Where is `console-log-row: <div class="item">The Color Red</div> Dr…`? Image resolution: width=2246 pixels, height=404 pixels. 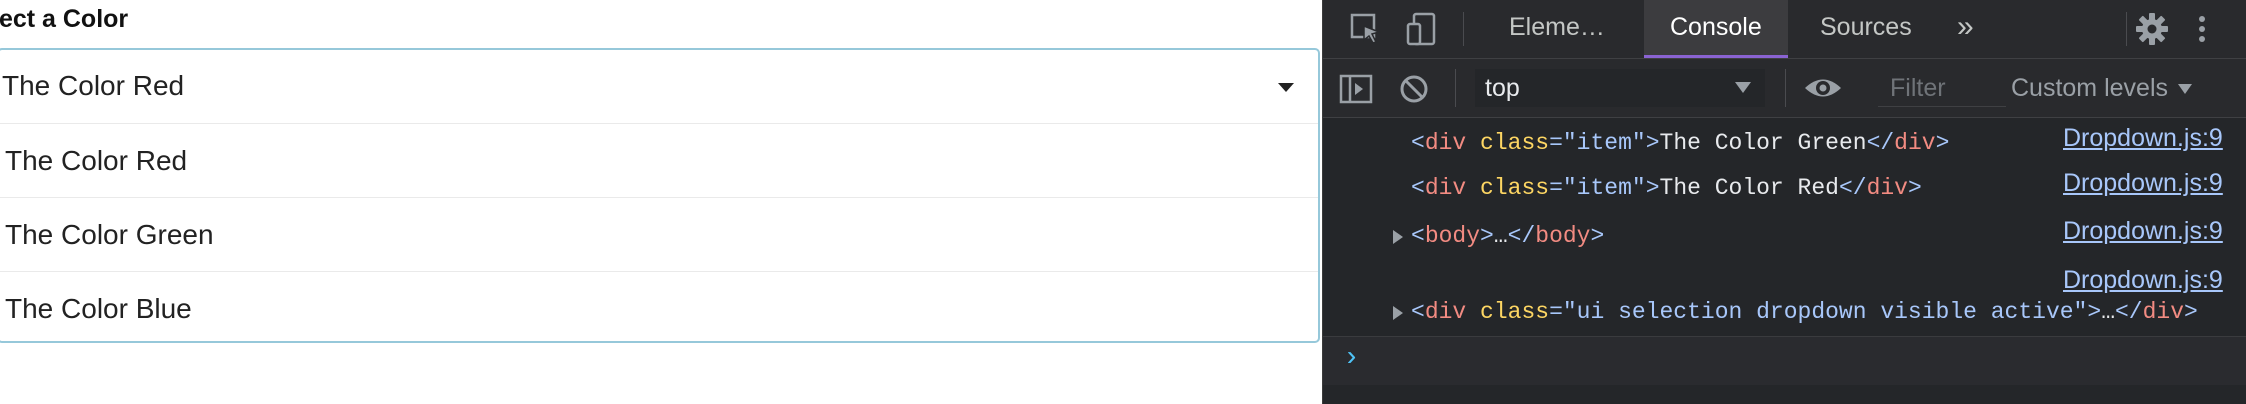 console-log-row: <div class="item">The Color Red</div> Dr… is located at coordinates (1784, 188).